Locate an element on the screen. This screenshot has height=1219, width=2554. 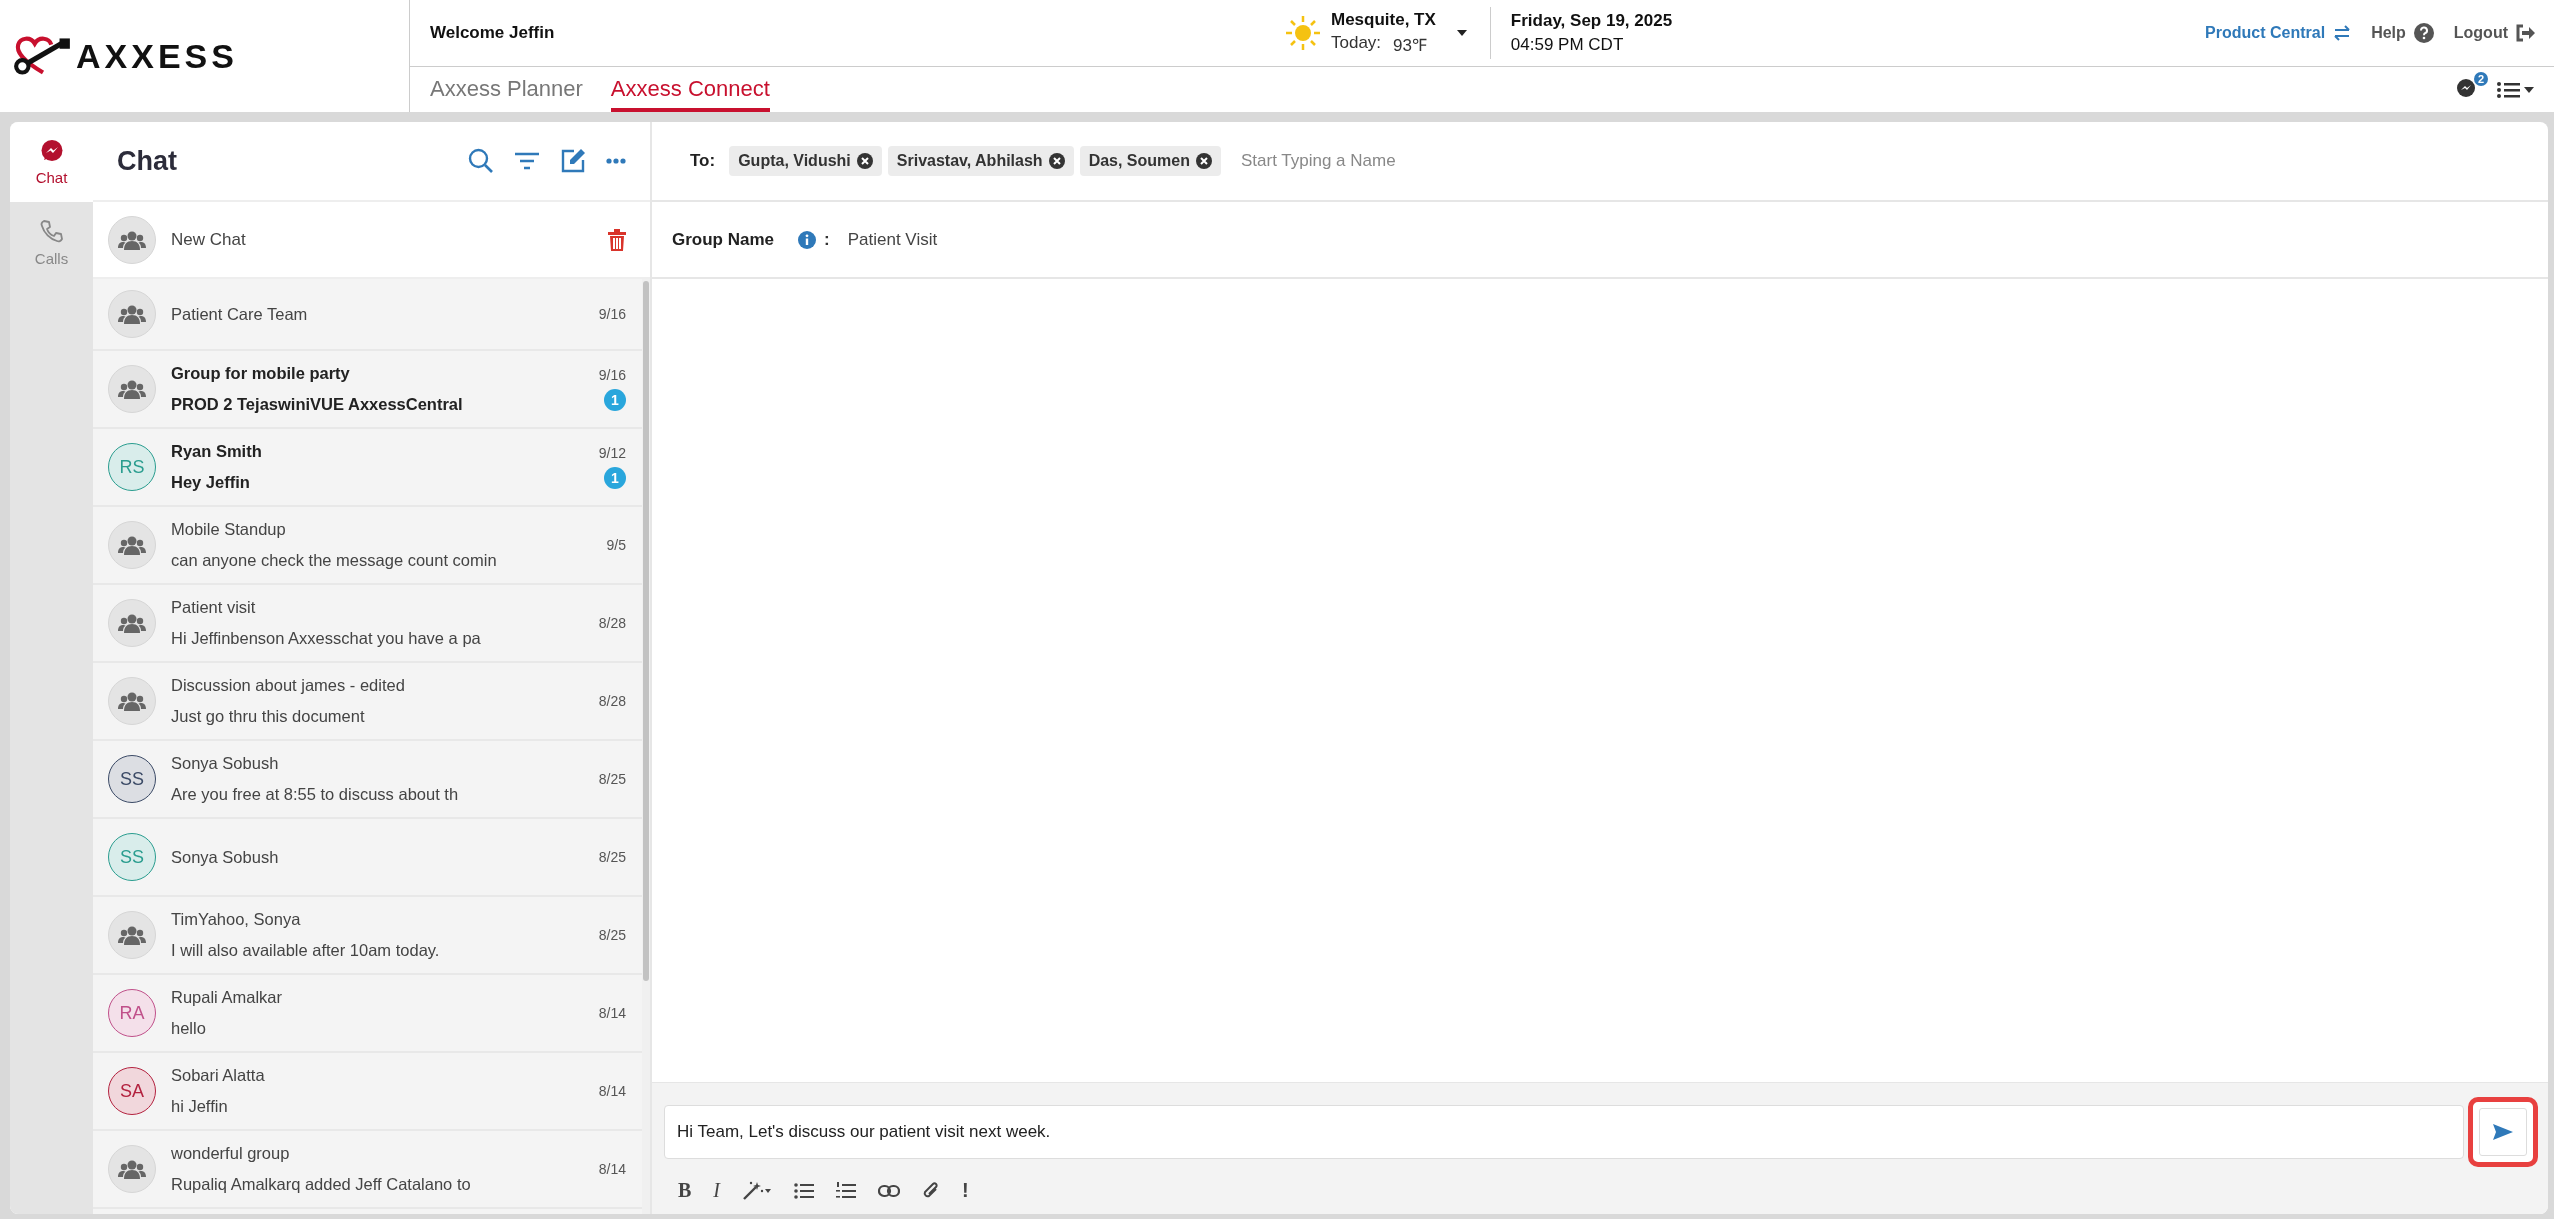
filter-icon is located at coordinates (527, 161).